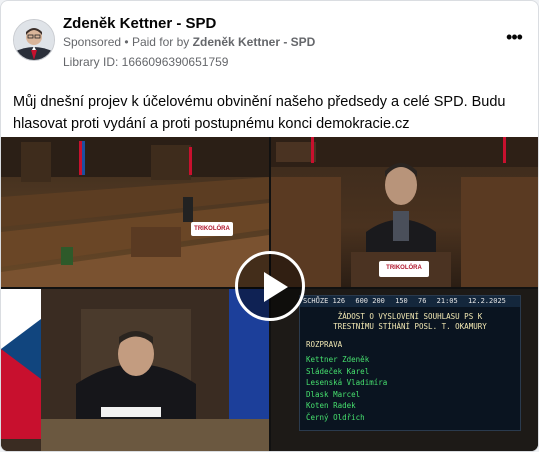 The height and width of the screenshot is (452, 539). Describe the element at coordinates (333, 394) in the screenshot. I see `board-speaker: Dlask Marcel` at that location.